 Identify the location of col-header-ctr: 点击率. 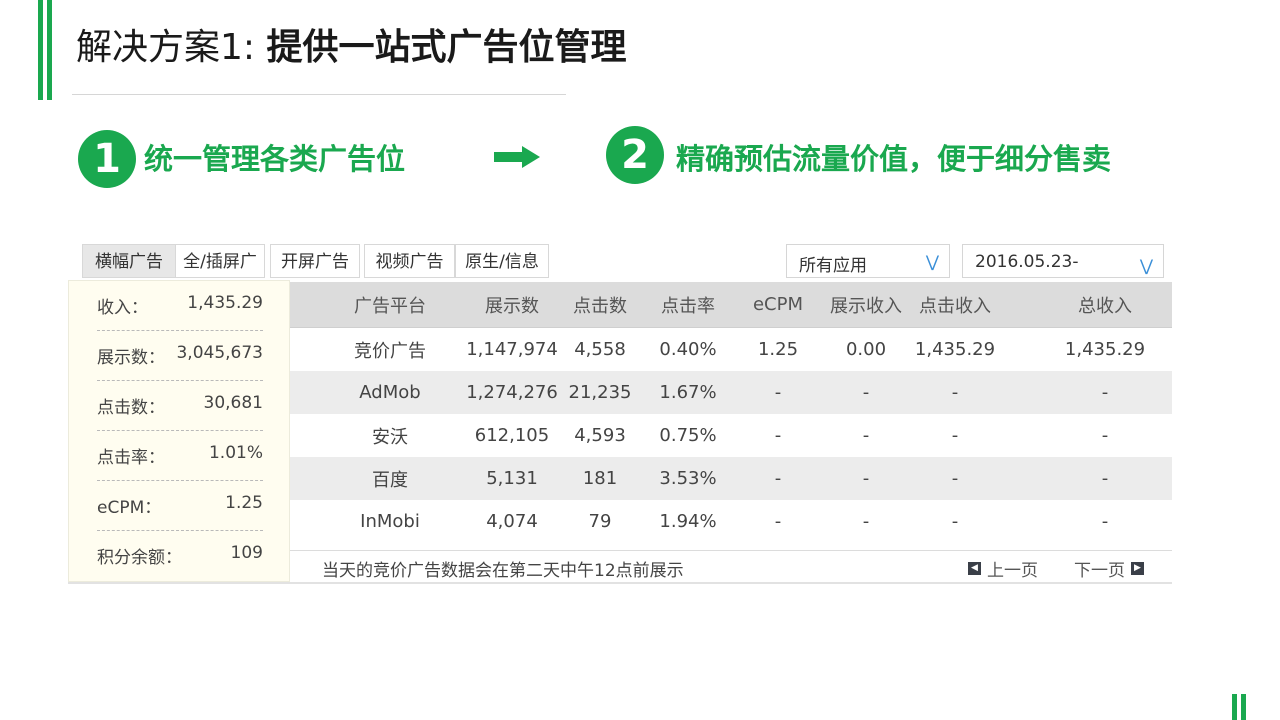
(688, 306).